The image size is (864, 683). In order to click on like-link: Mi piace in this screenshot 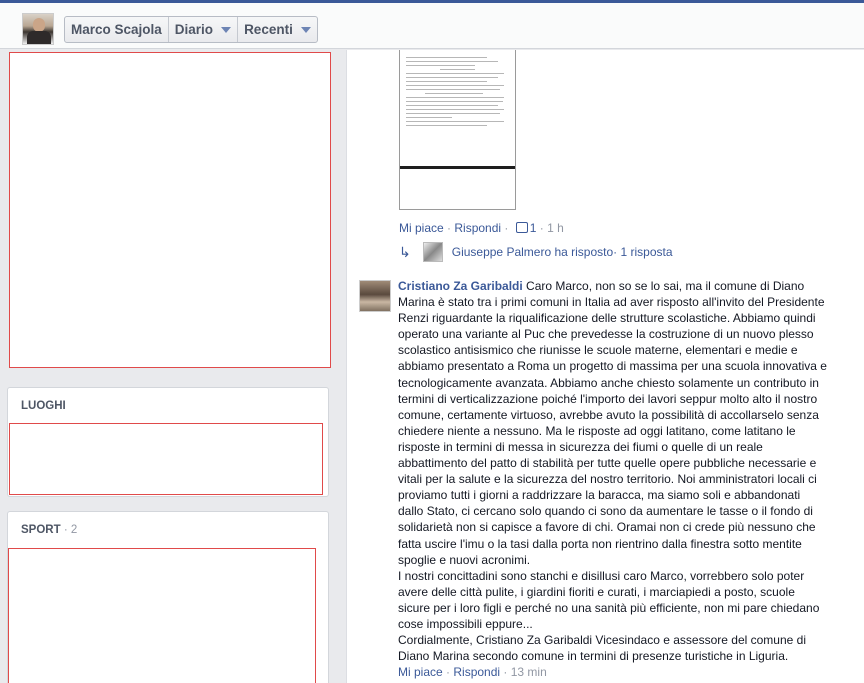, I will do `click(421, 228)`.